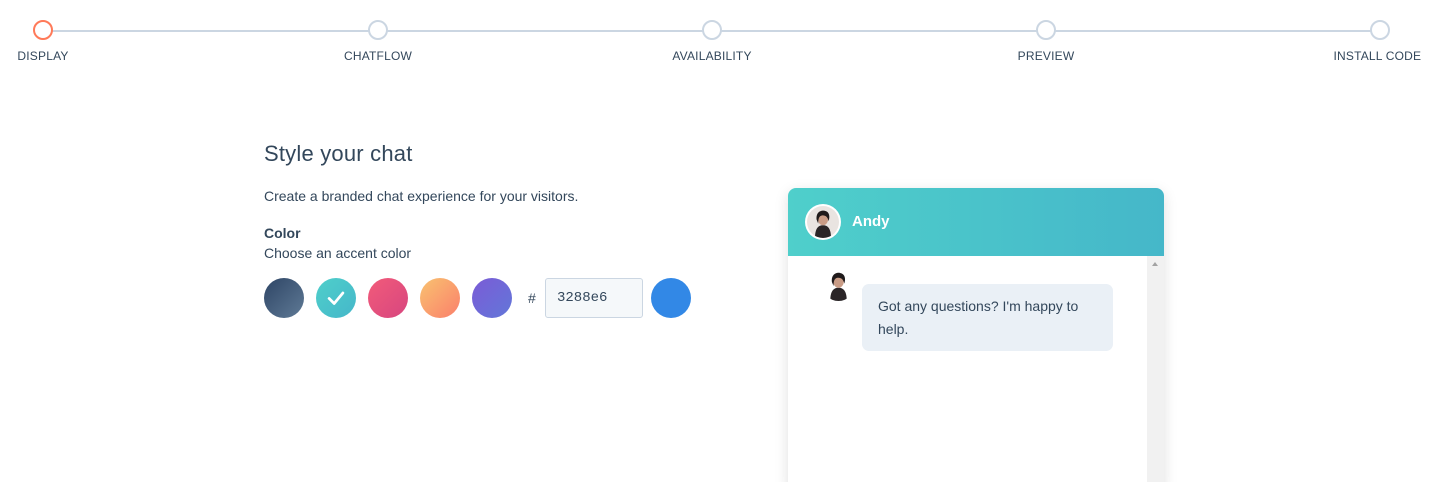  Describe the element at coordinates (1046, 56) in the screenshot. I see `step-label: PREVIEW` at that location.